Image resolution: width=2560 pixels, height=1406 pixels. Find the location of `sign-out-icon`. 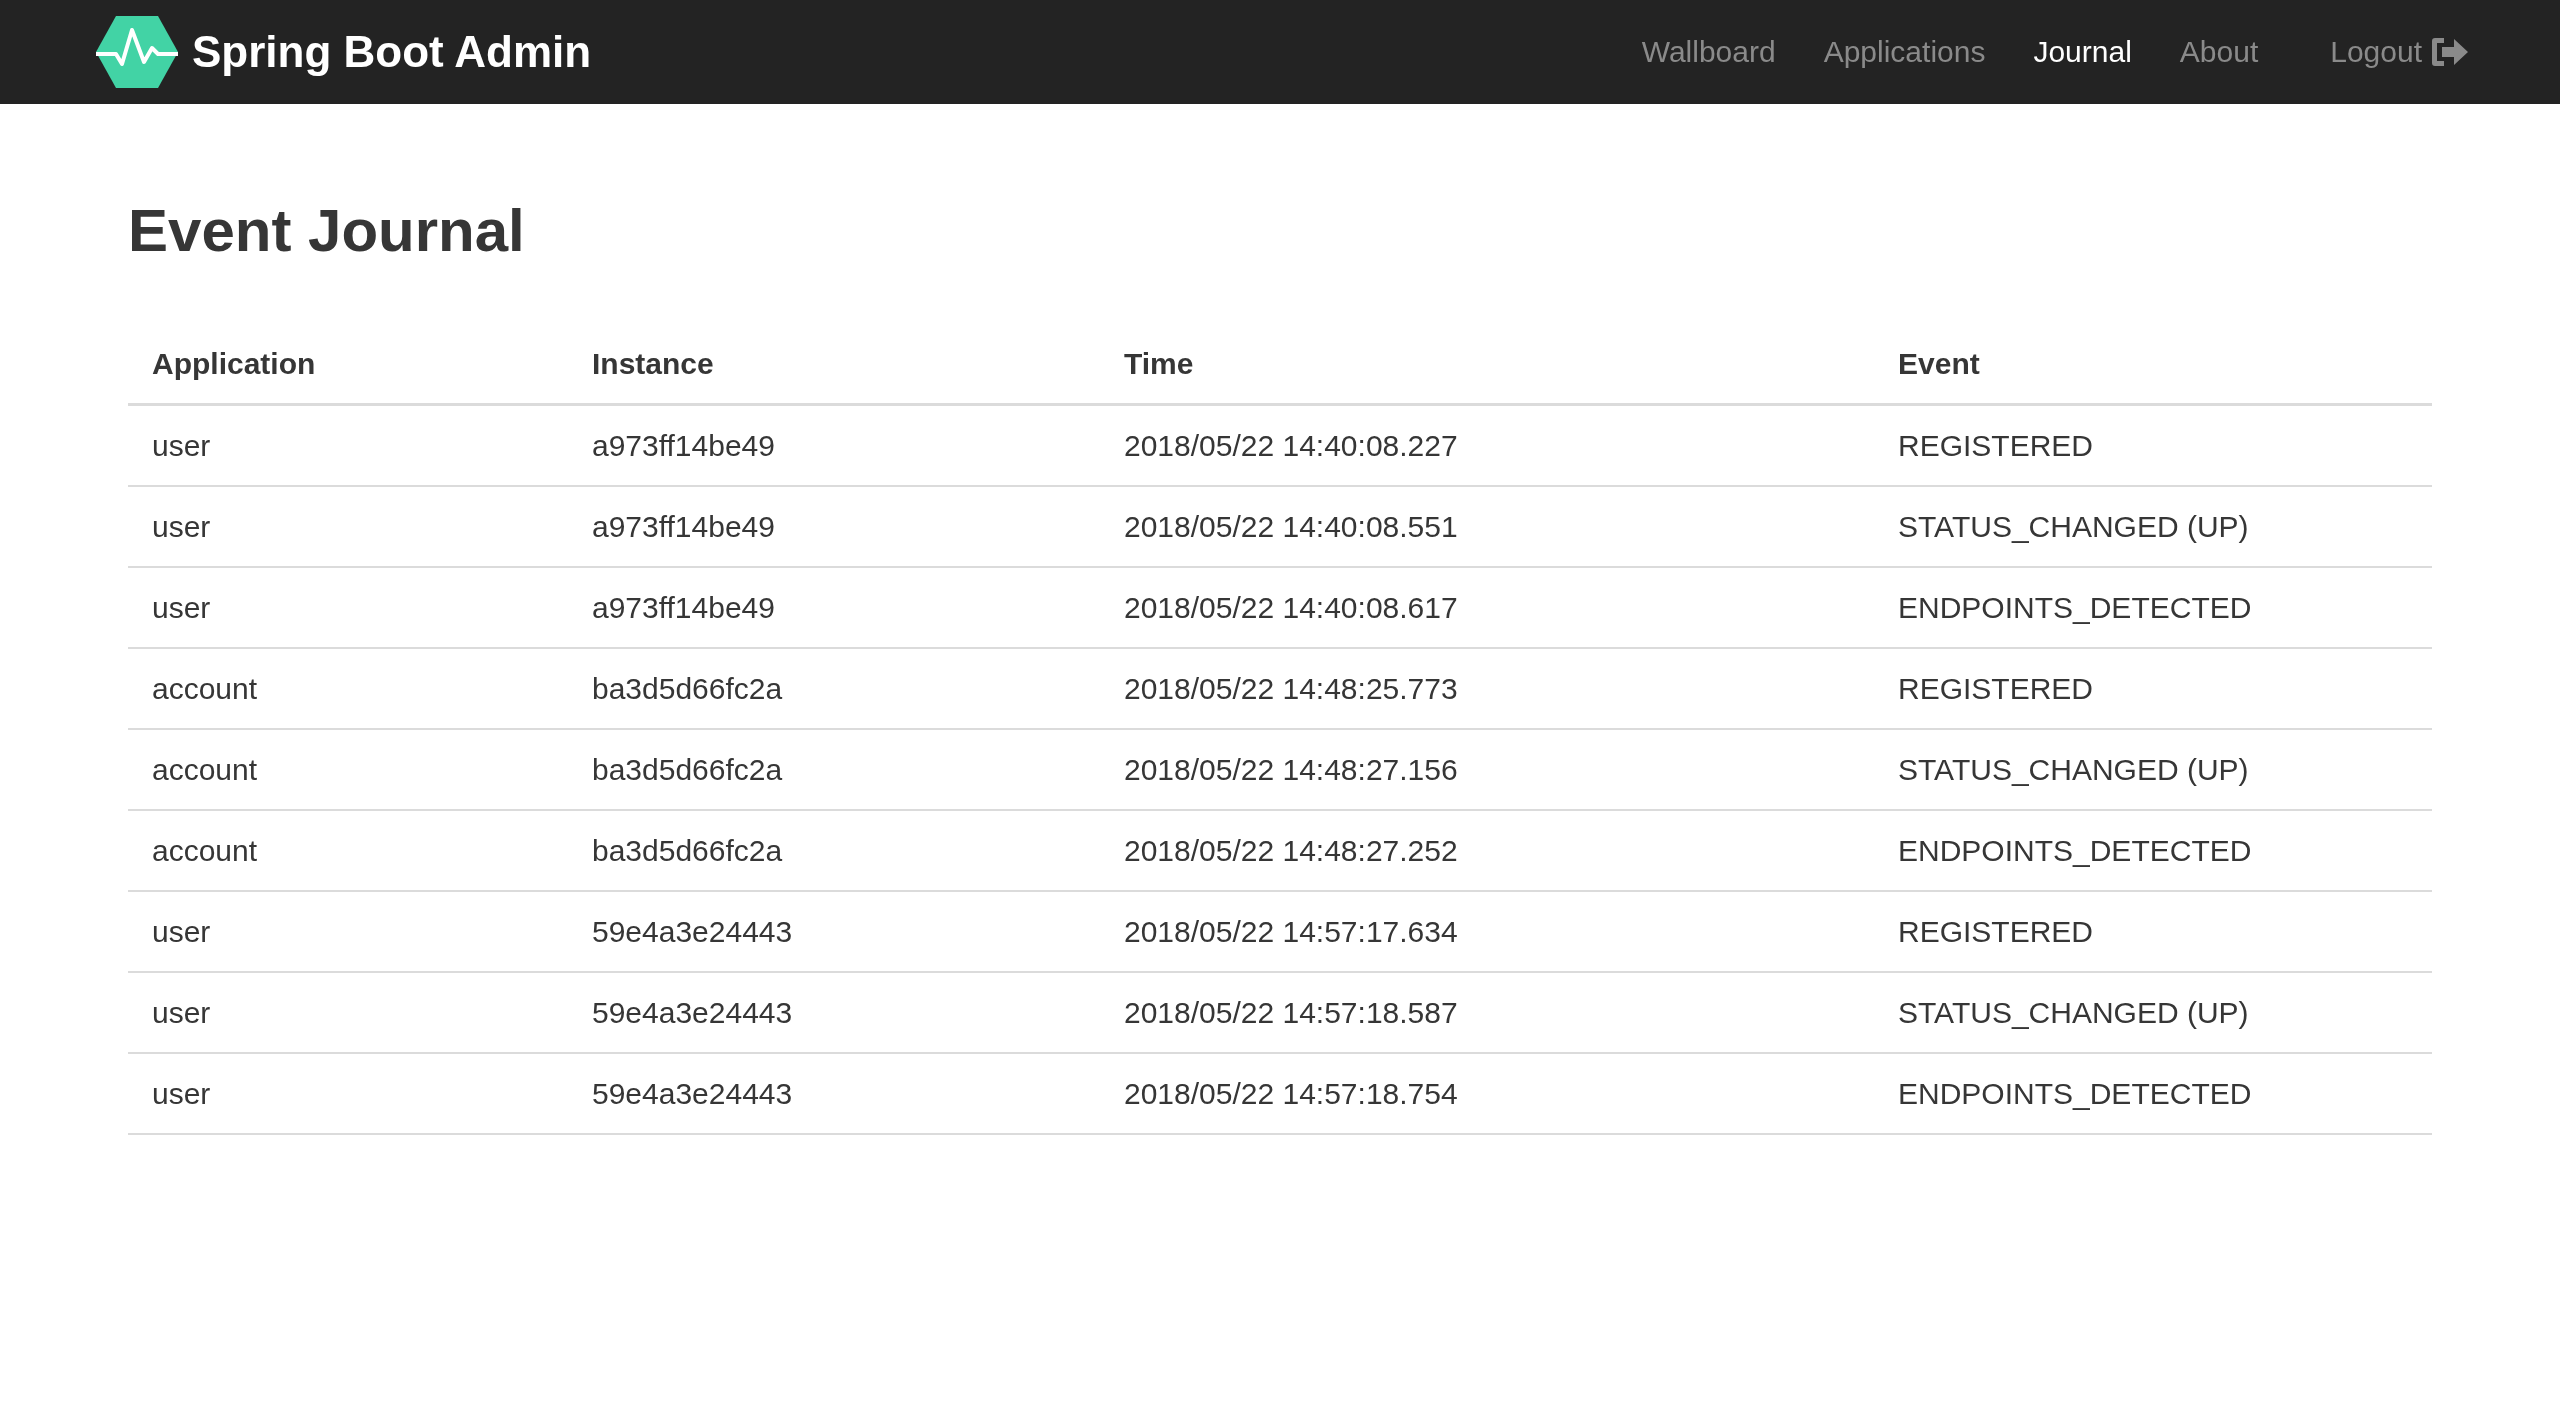

sign-out-icon is located at coordinates (2450, 52).